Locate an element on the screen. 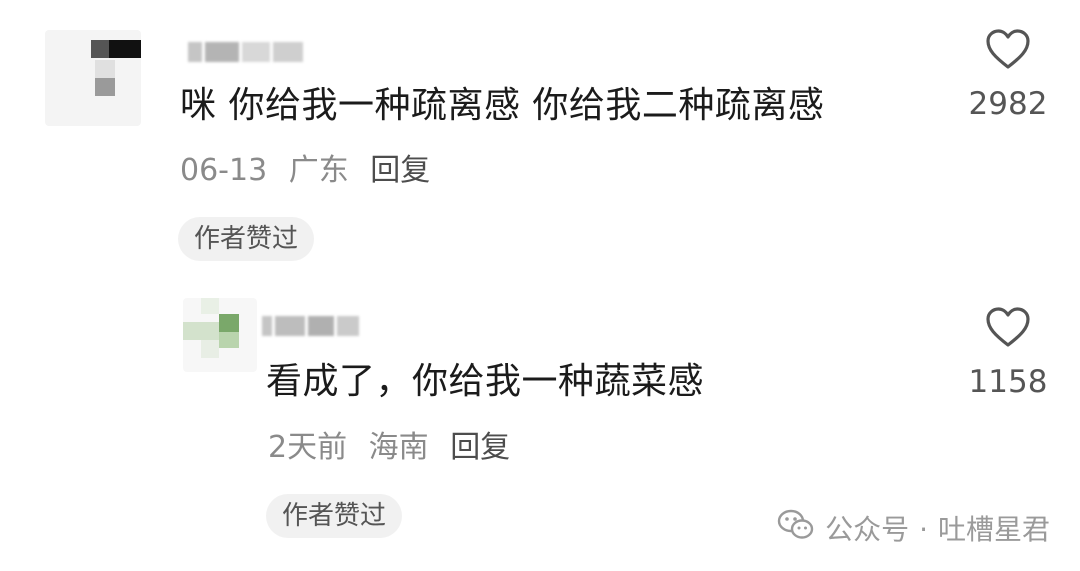 This screenshot has width=1080, height=571. like-count: 2982 is located at coordinates (1008, 104).